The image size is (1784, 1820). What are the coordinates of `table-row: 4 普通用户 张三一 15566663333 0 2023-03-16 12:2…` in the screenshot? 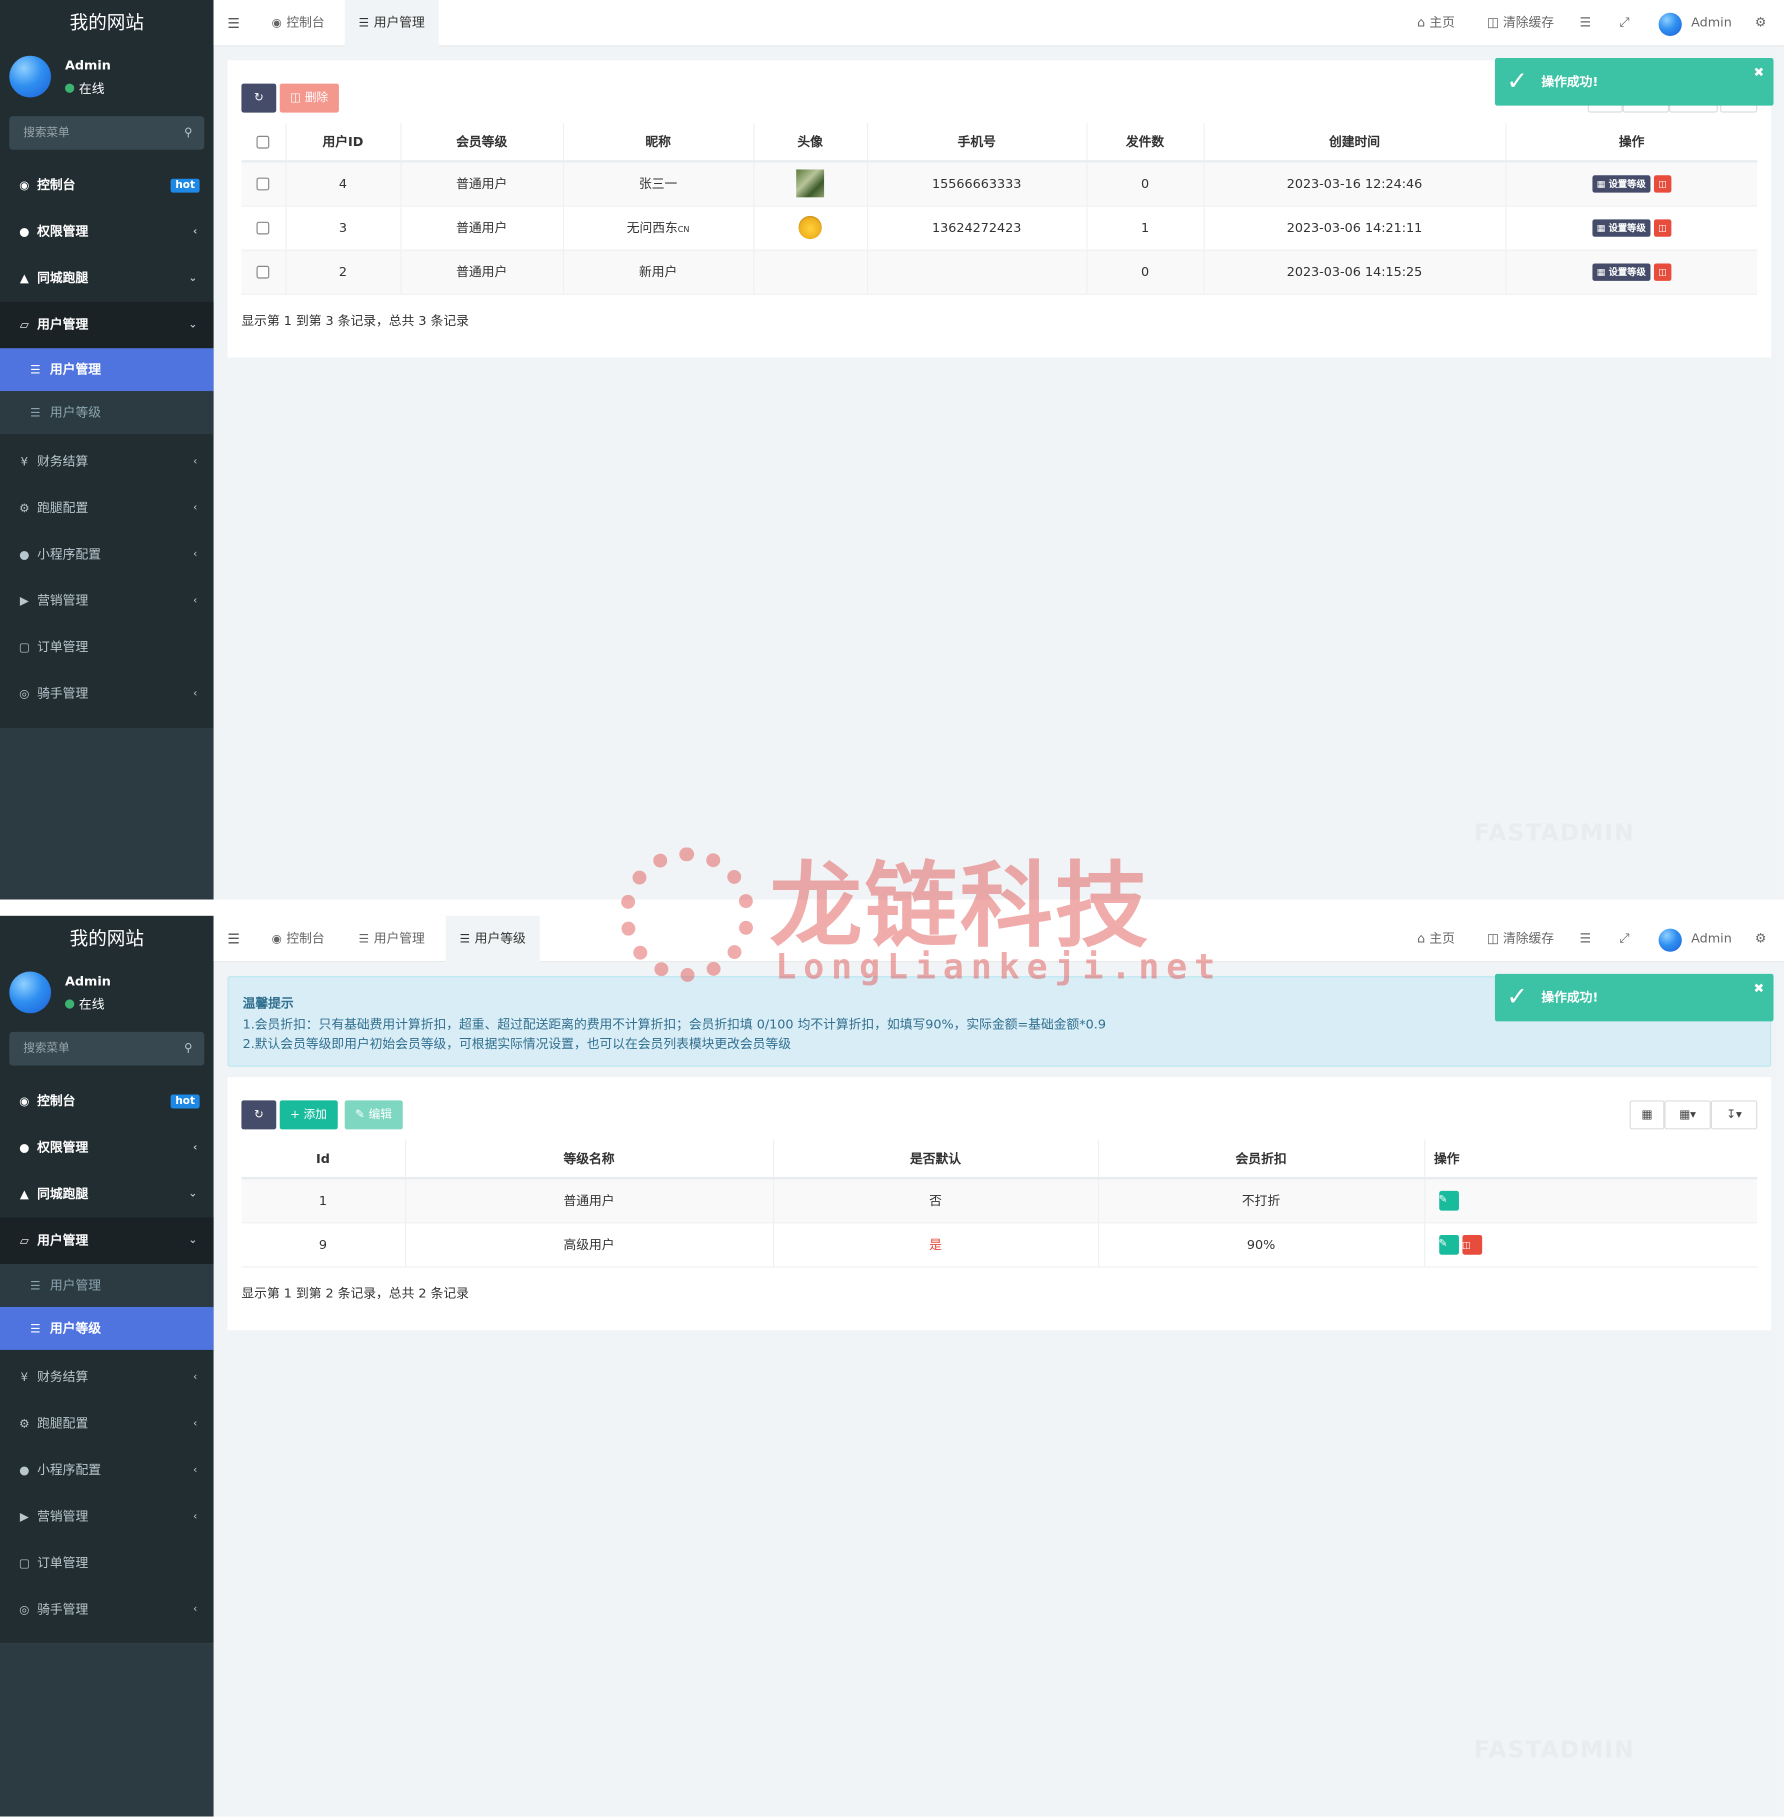 It's located at (999, 184).